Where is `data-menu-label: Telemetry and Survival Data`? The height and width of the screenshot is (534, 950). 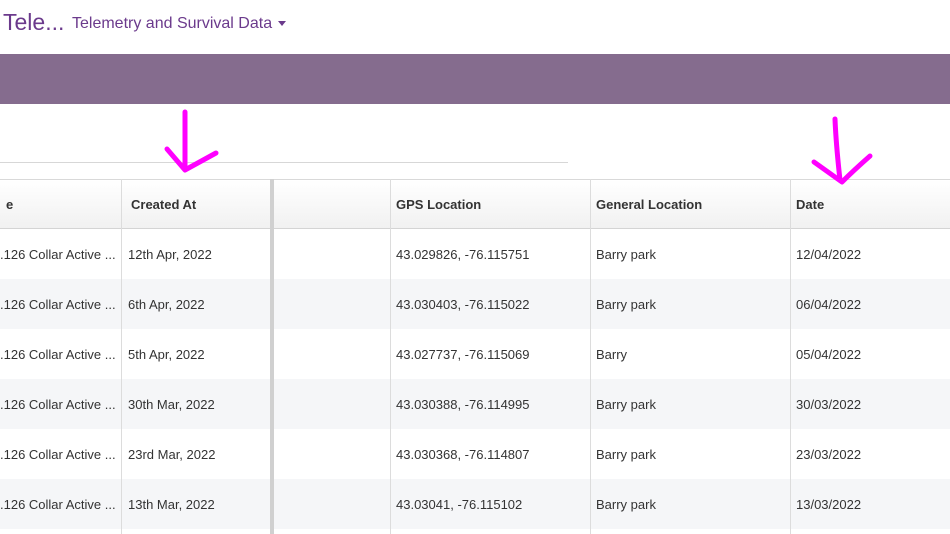
data-menu-label: Telemetry and Survival Data is located at coordinates (172, 23).